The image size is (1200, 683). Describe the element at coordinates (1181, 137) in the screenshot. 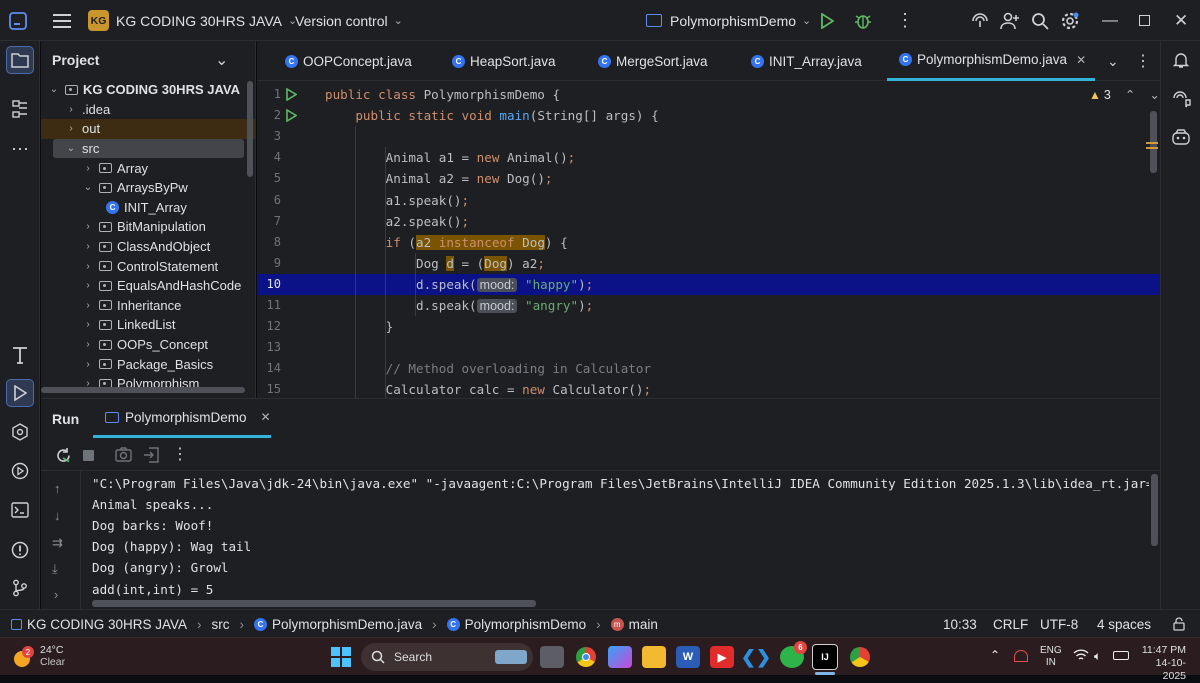

I see `copilot-icon` at that location.